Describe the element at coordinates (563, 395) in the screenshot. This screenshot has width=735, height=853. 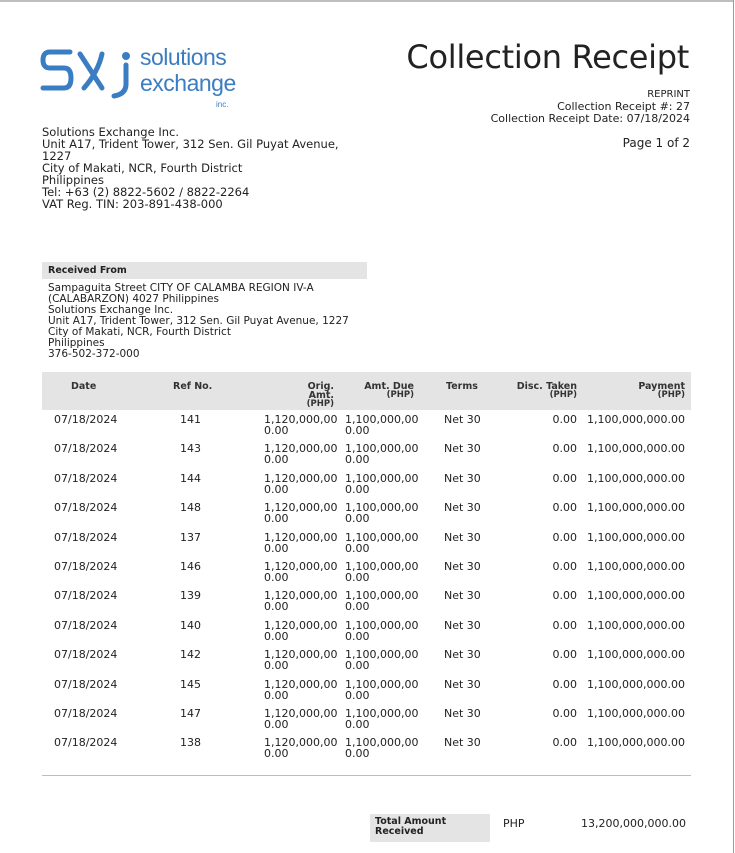
I see `col-header-disc-unit: (PHP)` at that location.